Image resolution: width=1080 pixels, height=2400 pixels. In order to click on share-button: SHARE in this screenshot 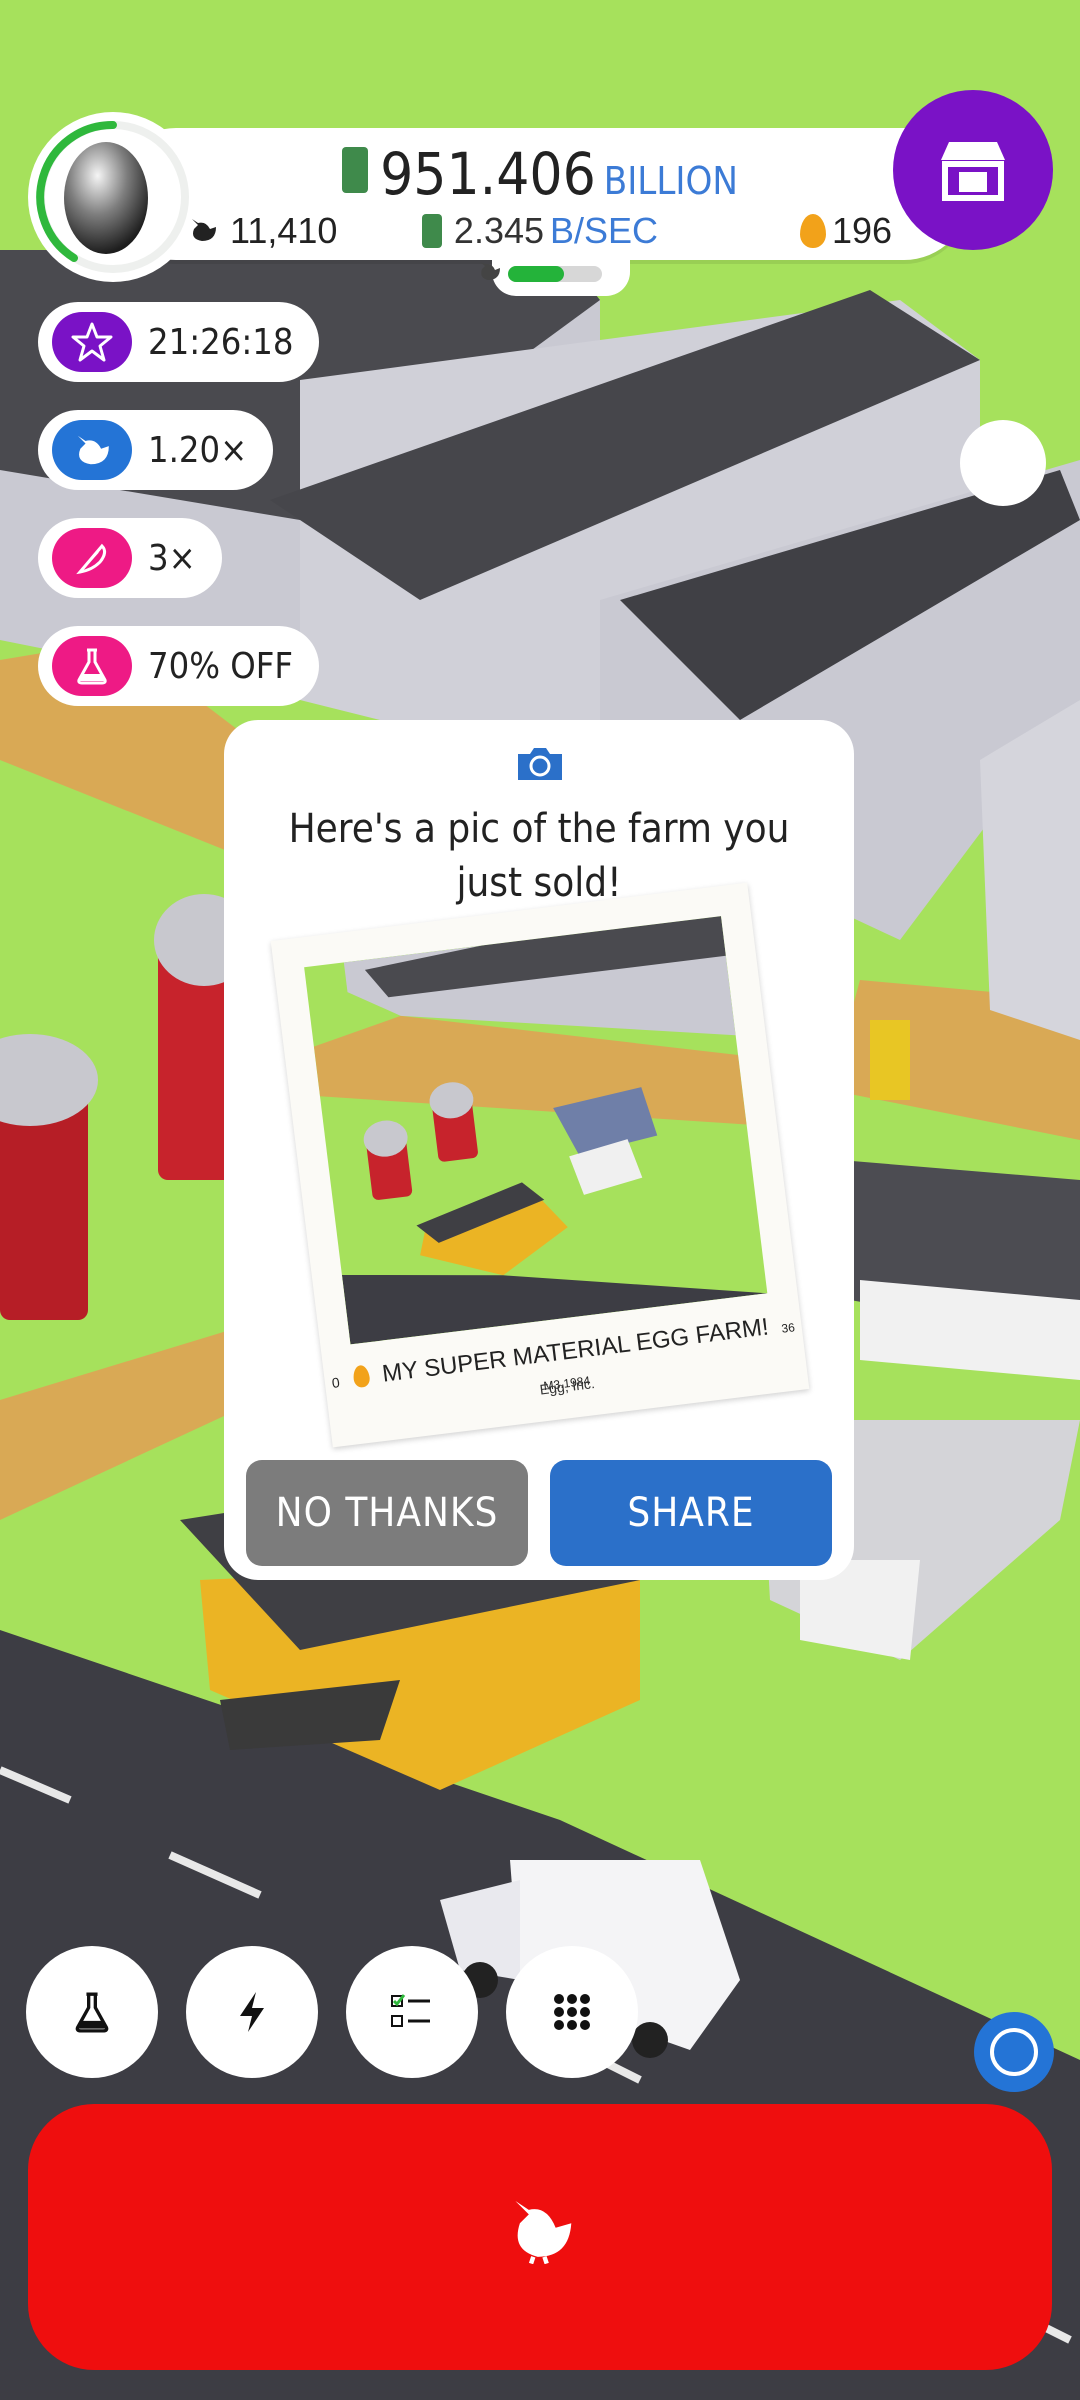, I will do `click(691, 1513)`.